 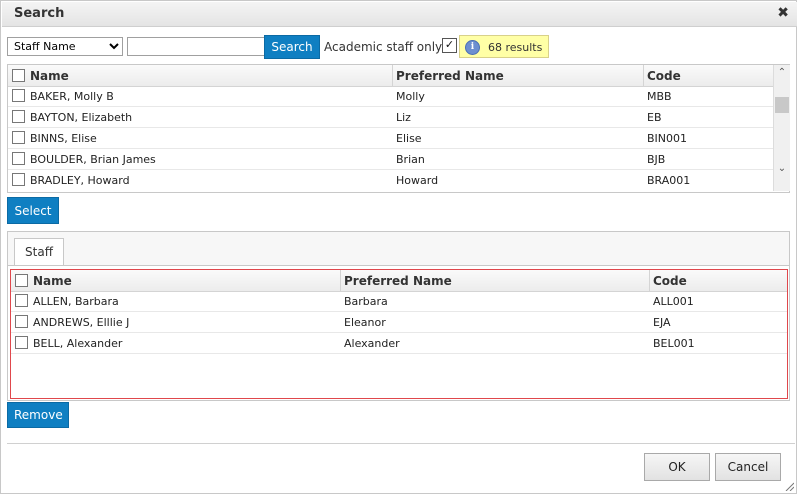 I want to click on info-icon: i, so click(x=472, y=47).